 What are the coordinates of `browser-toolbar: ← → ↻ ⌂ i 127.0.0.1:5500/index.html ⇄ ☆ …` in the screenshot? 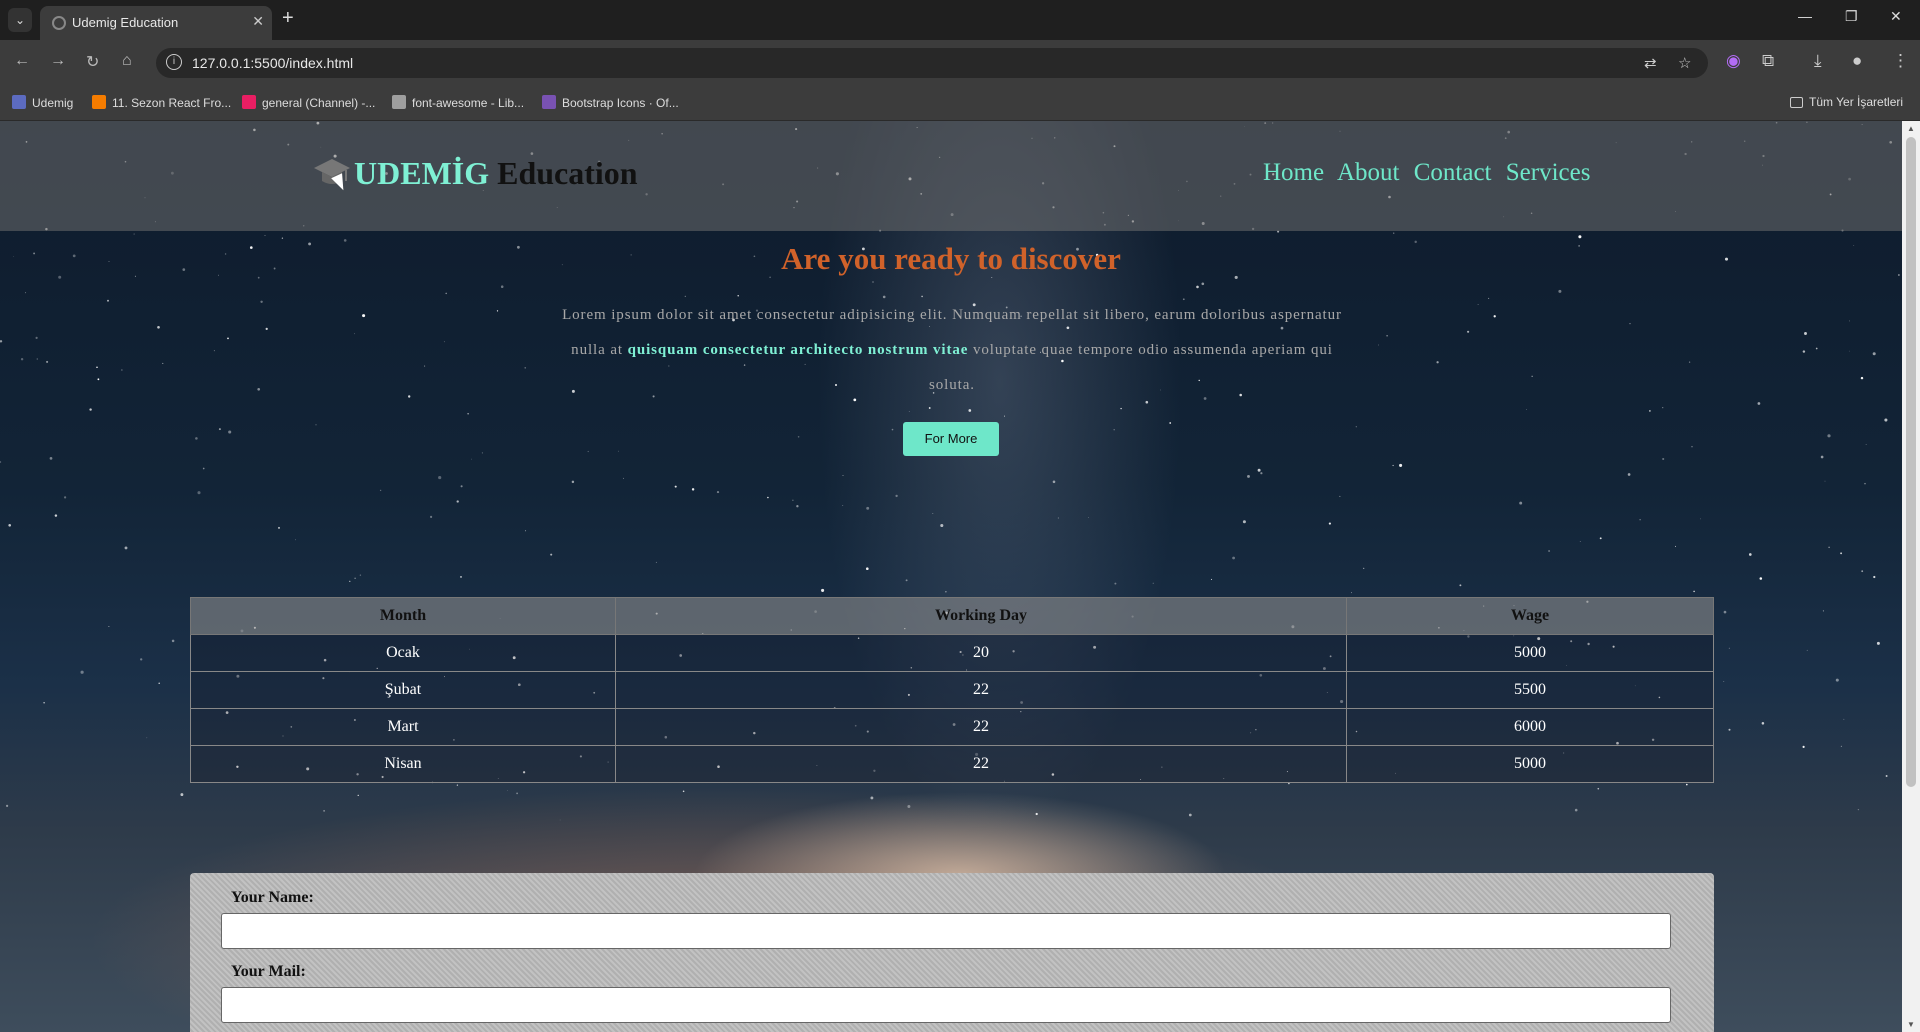 It's located at (960, 63).